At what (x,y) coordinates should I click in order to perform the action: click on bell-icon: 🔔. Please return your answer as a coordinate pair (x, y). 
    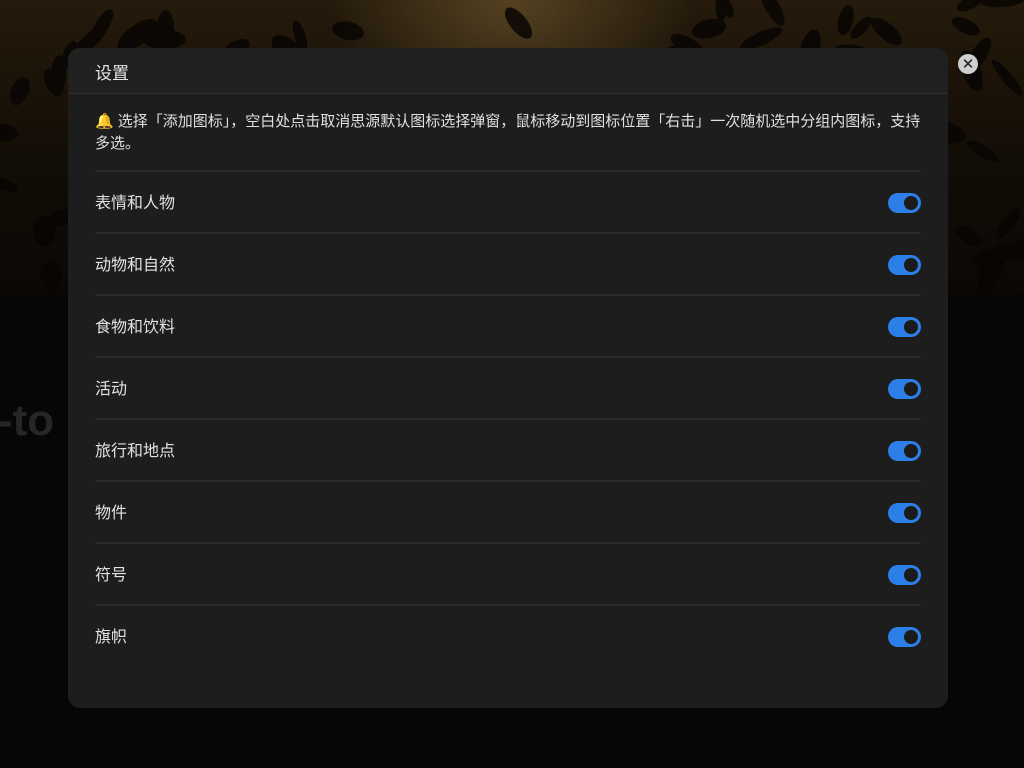
    Looking at the image, I should click on (104, 121).